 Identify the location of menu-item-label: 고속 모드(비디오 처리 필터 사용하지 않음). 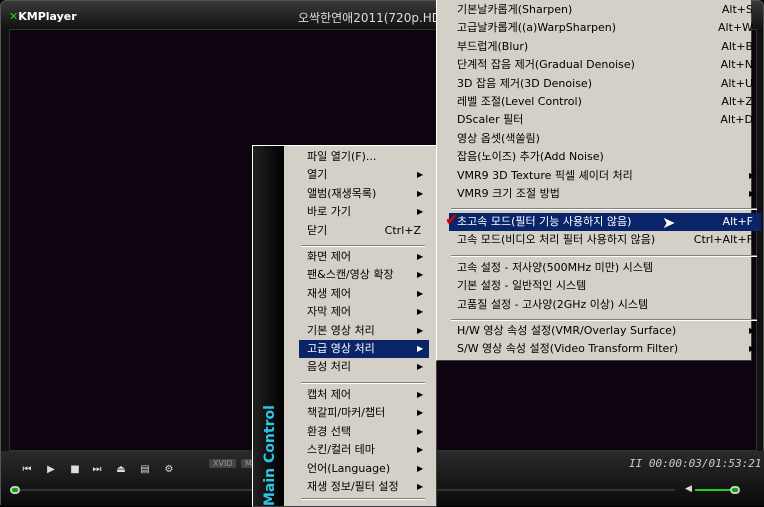
(556, 240).